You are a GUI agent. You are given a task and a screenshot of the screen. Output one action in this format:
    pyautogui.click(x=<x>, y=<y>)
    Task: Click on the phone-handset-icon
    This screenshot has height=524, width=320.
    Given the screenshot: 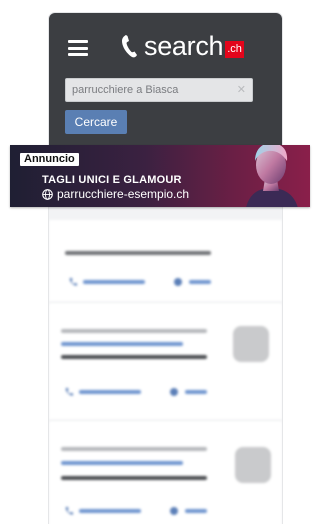 What is the action you would take?
    pyautogui.click(x=129, y=46)
    